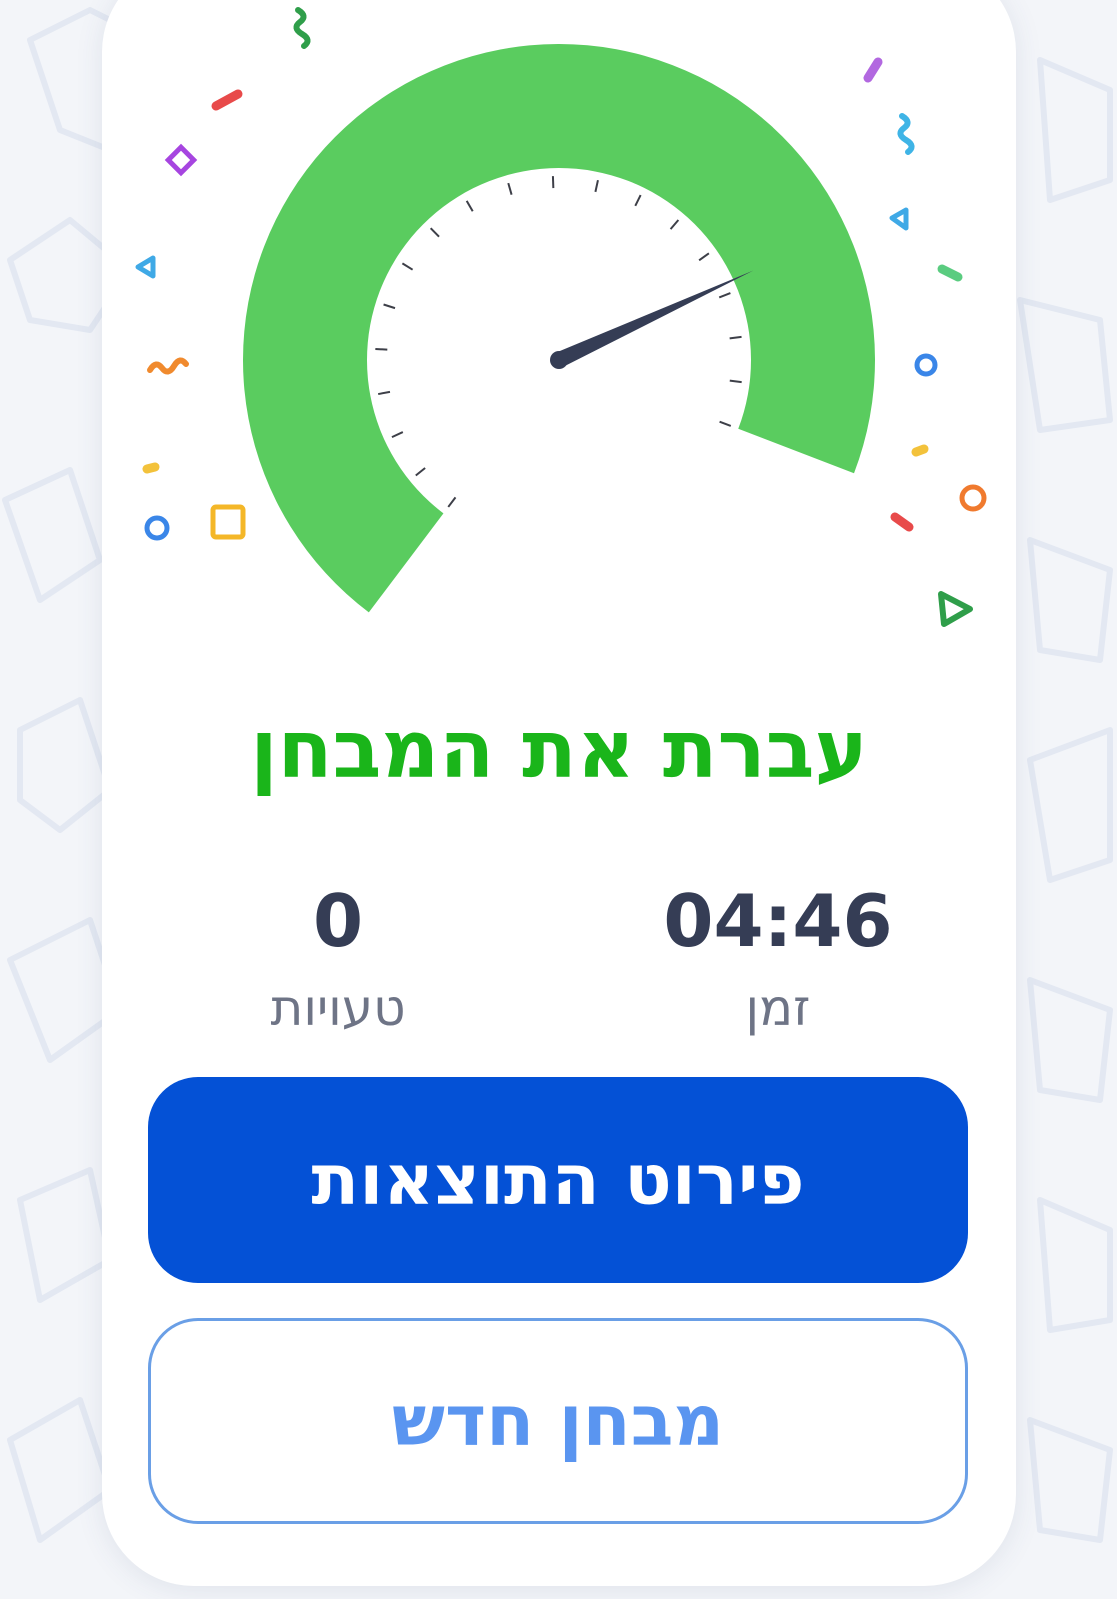  I want to click on new-test-button: מבחן חדש, so click(558, 1421).